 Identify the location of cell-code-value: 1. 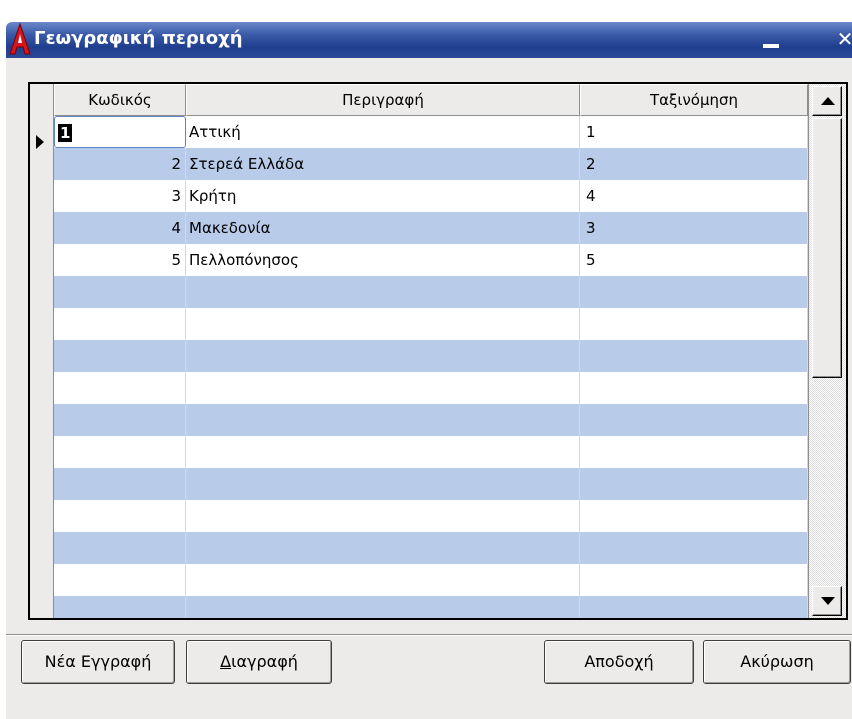
(65, 133).